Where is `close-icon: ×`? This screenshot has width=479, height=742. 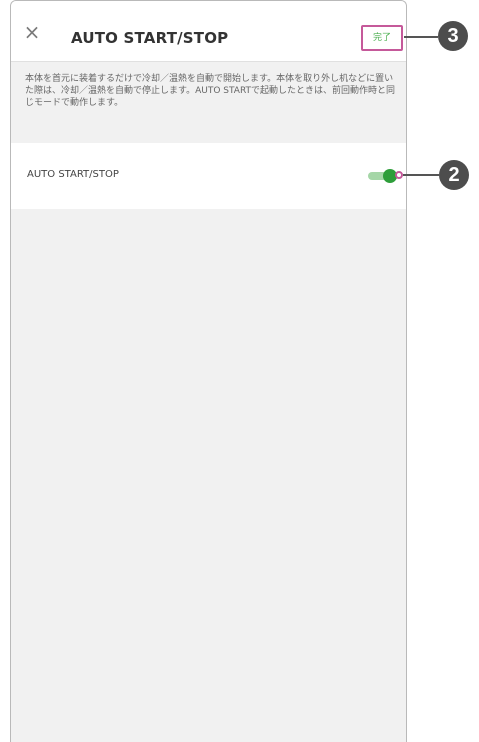 close-icon: × is located at coordinates (32, 32).